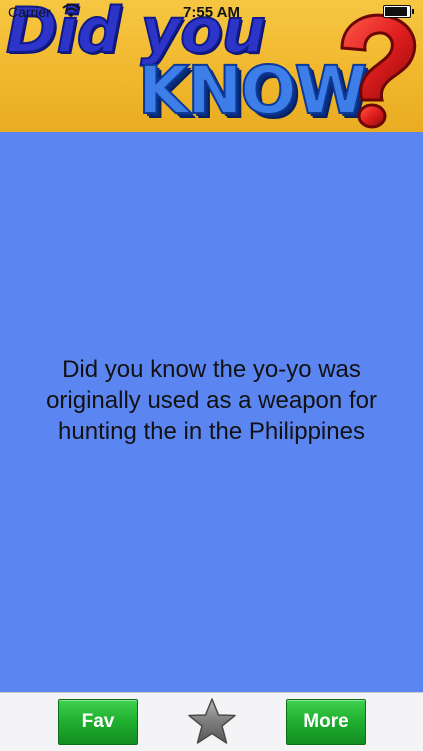  I want to click on question-mark-icon, so click(378, 71).